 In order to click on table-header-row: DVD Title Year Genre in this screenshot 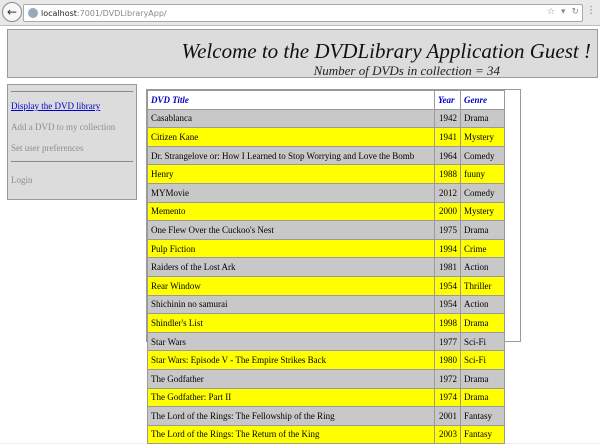, I will do `click(326, 100)`.